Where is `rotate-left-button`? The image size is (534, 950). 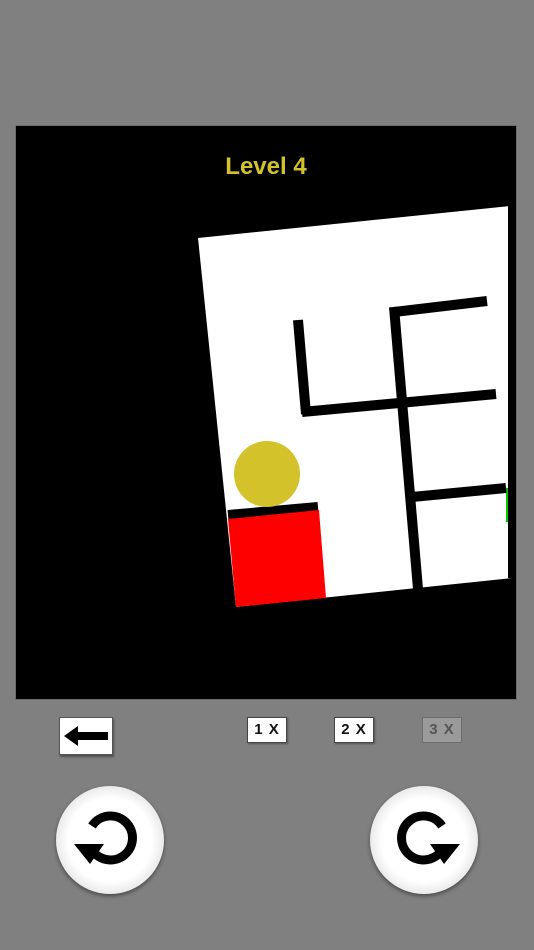 rotate-left-button is located at coordinates (110, 840).